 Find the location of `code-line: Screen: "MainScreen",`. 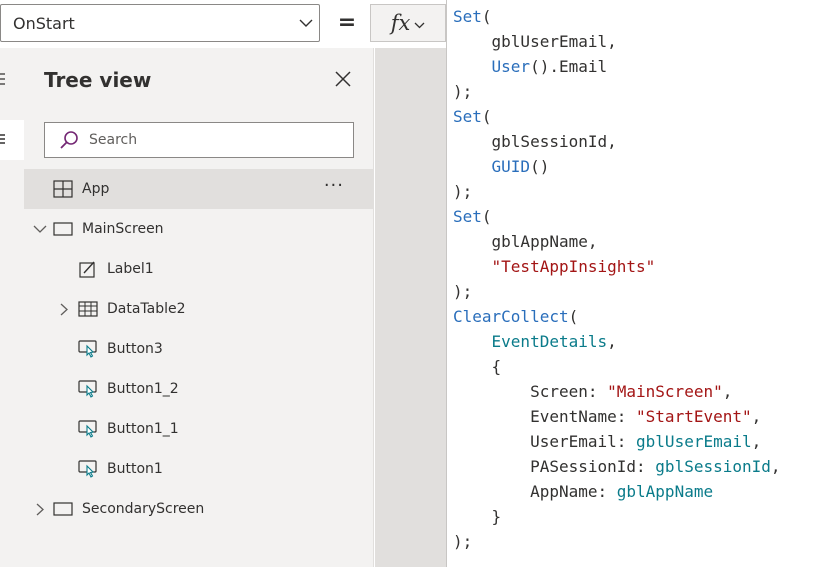

code-line: Screen: "MainScreen", is located at coordinates (592, 391).